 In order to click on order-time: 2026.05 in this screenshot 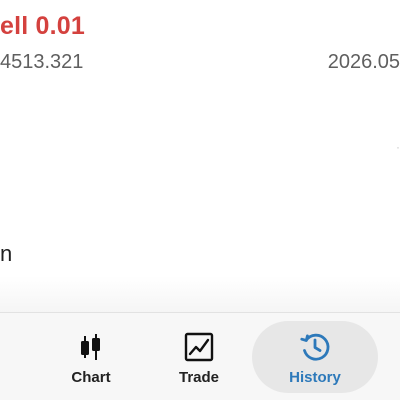, I will do `click(363, 62)`.